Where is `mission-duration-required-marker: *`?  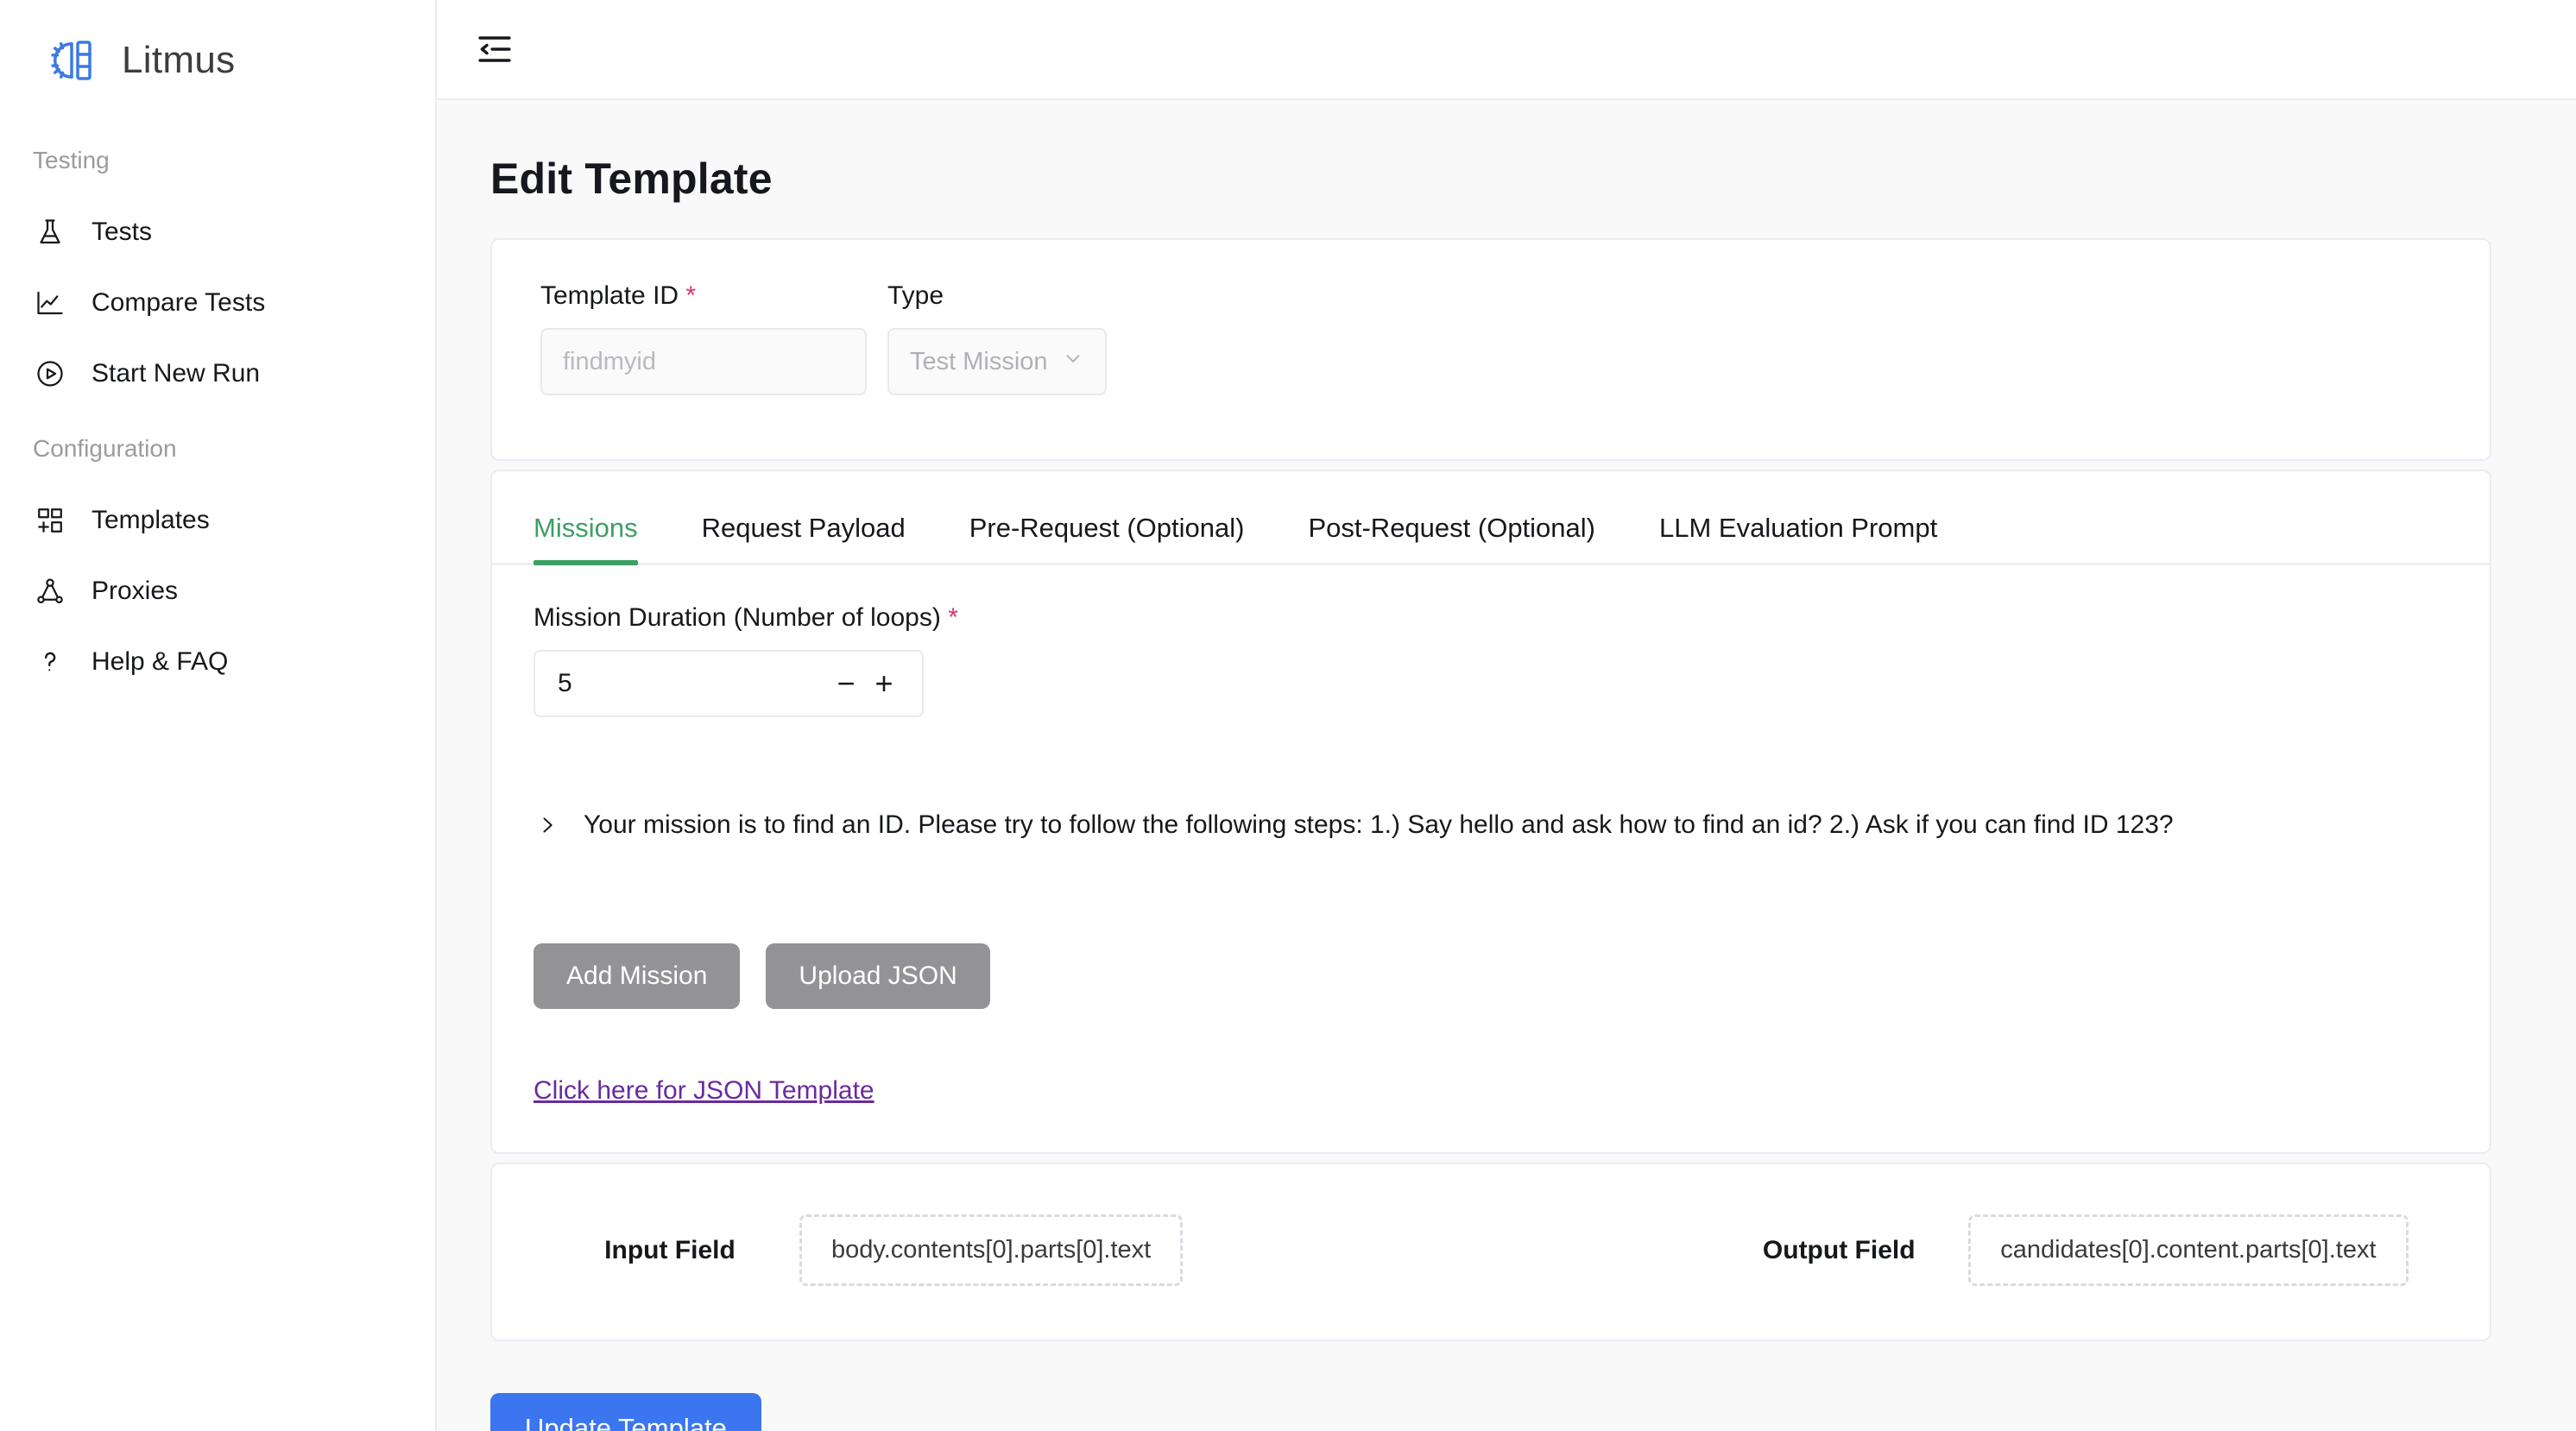 mission-duration-required-marker: * is located at coordinates (953, 617).